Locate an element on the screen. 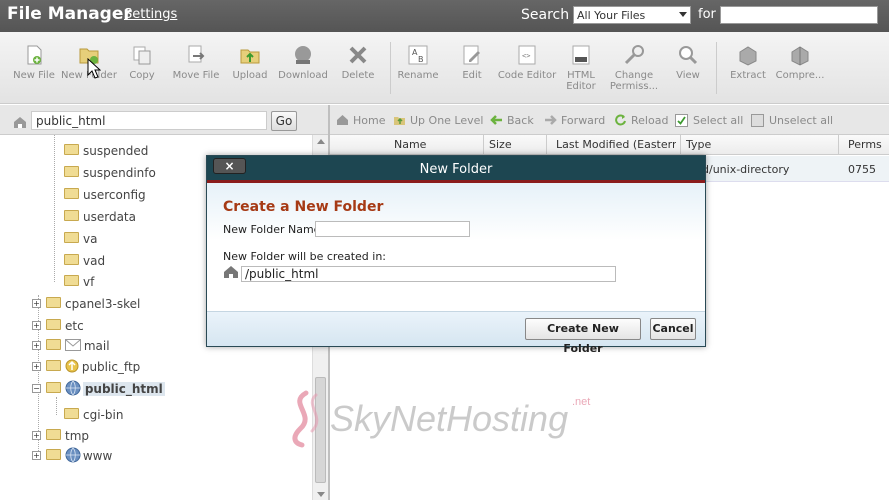 The height and width of the screenshot is (500, 889). tree-item-suspended: suspended is located at coordinates (106, 151).